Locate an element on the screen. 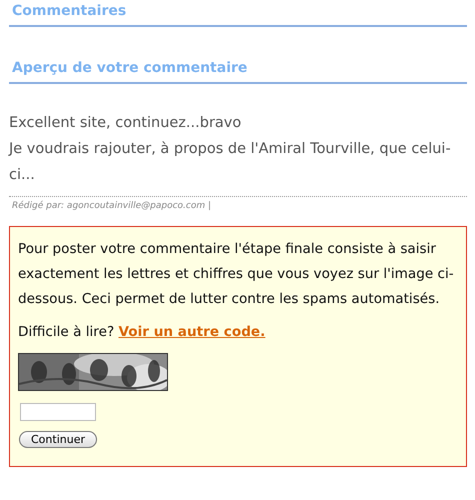 Image resolution: width=475 pixels, height=500 pixels. comment-text: Excellent site, continuez...bravo is located at coordinates (125, 123).